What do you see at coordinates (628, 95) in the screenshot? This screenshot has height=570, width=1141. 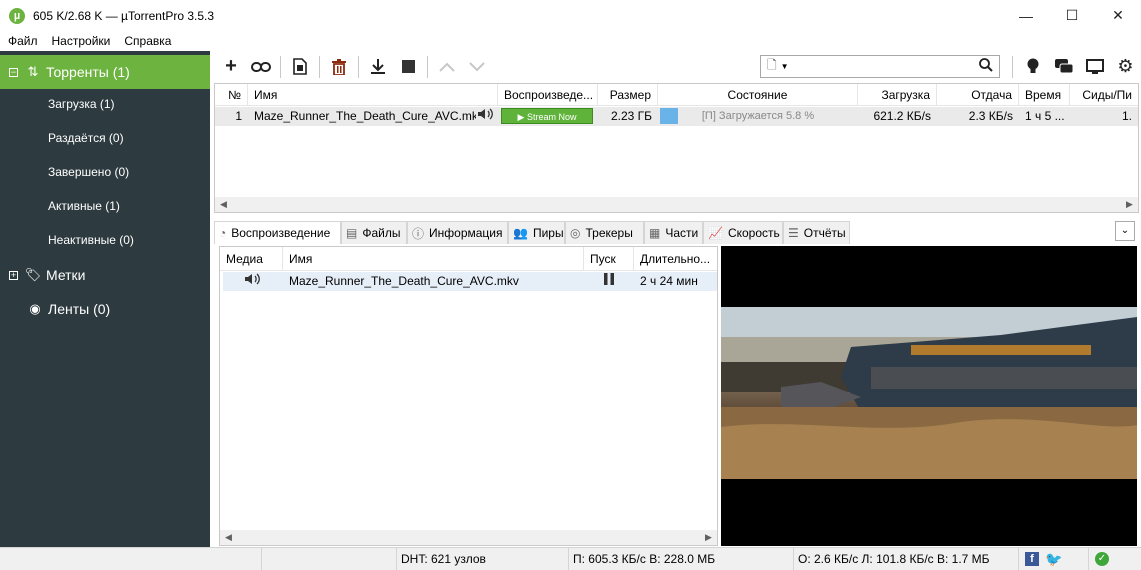 I see `column-size: Размер` at bounding box center [628, 95].